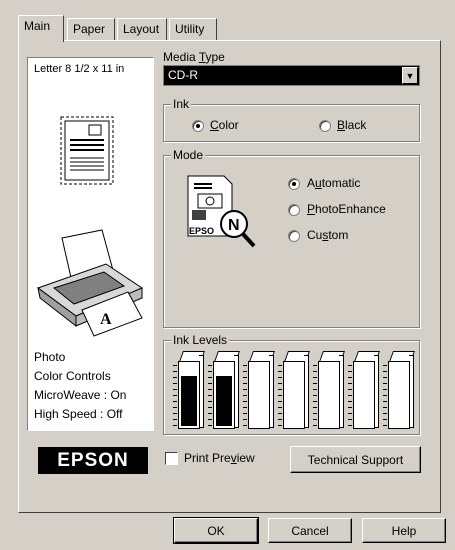  I want to click on media-type-value: CD-R, so click(183, 75).